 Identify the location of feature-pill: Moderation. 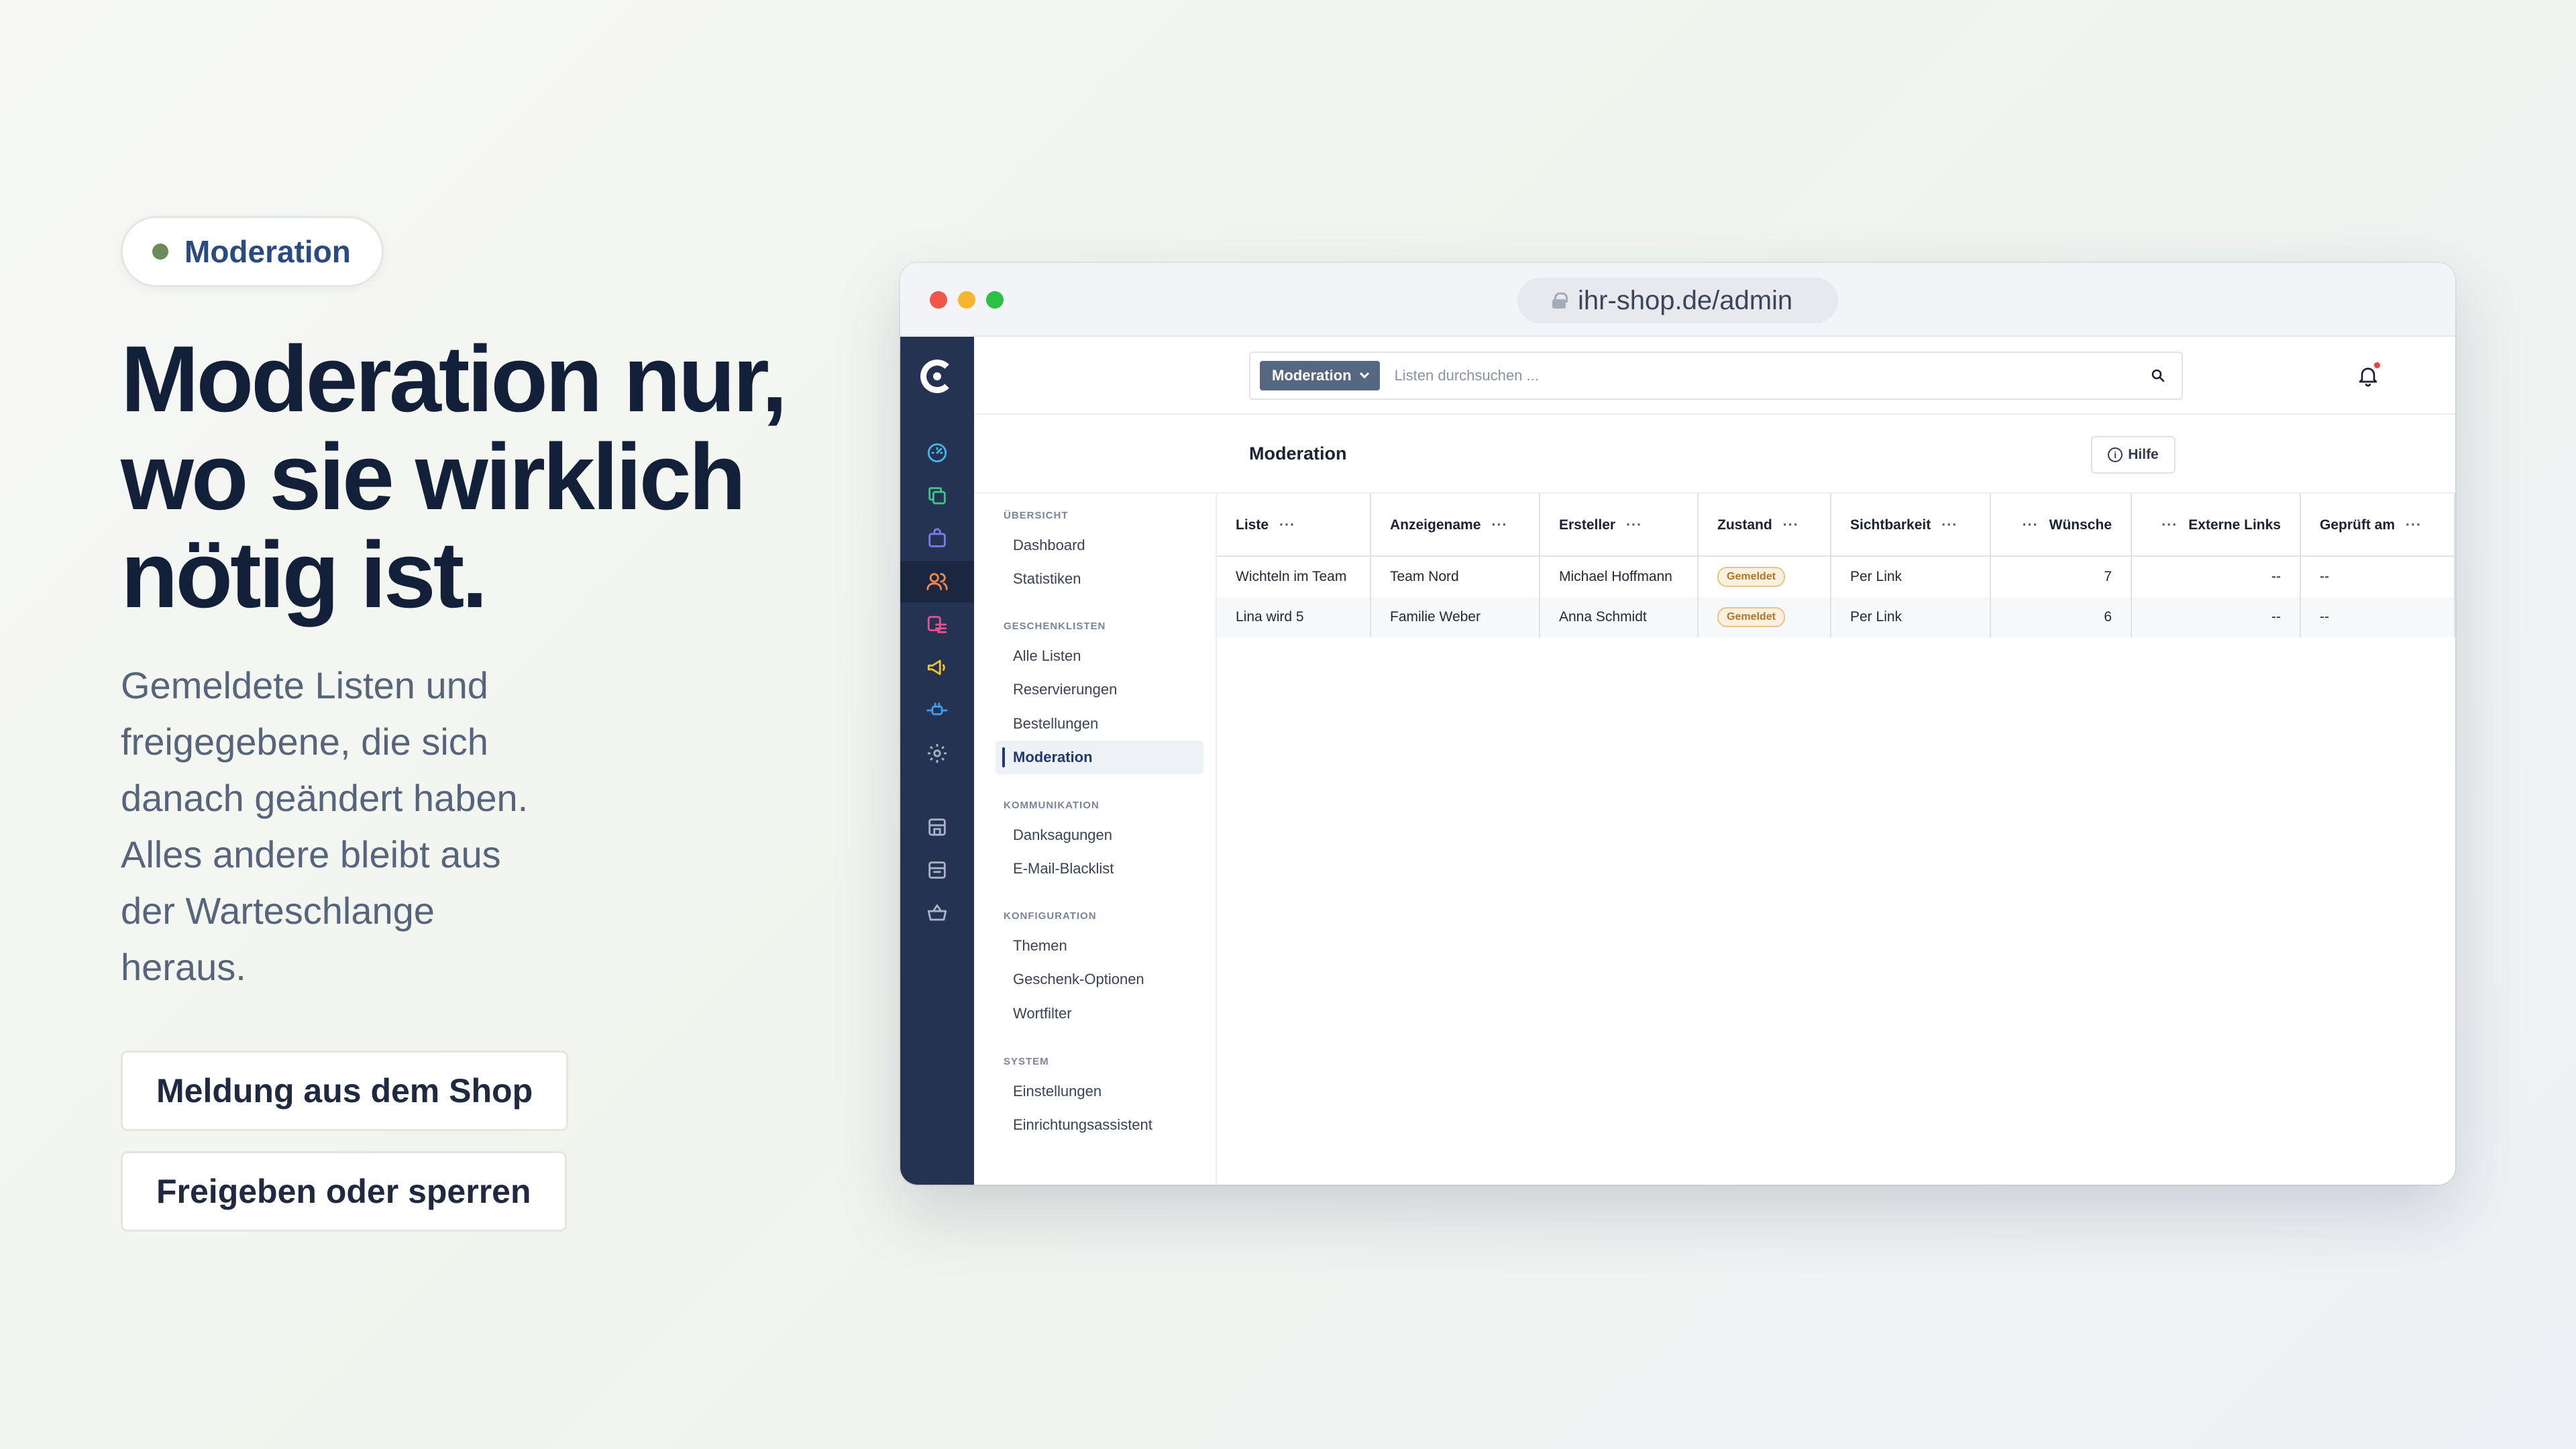
(252, 251).